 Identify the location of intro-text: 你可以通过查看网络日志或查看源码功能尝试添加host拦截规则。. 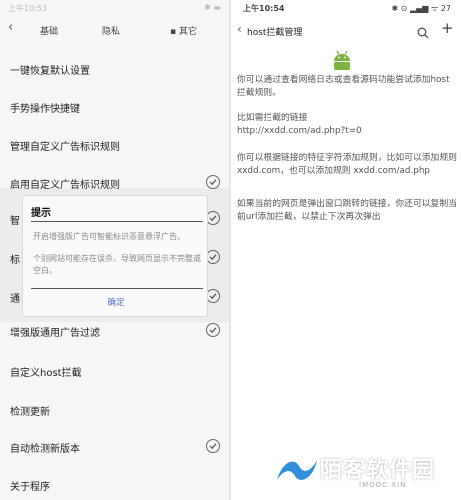
(343, 86).